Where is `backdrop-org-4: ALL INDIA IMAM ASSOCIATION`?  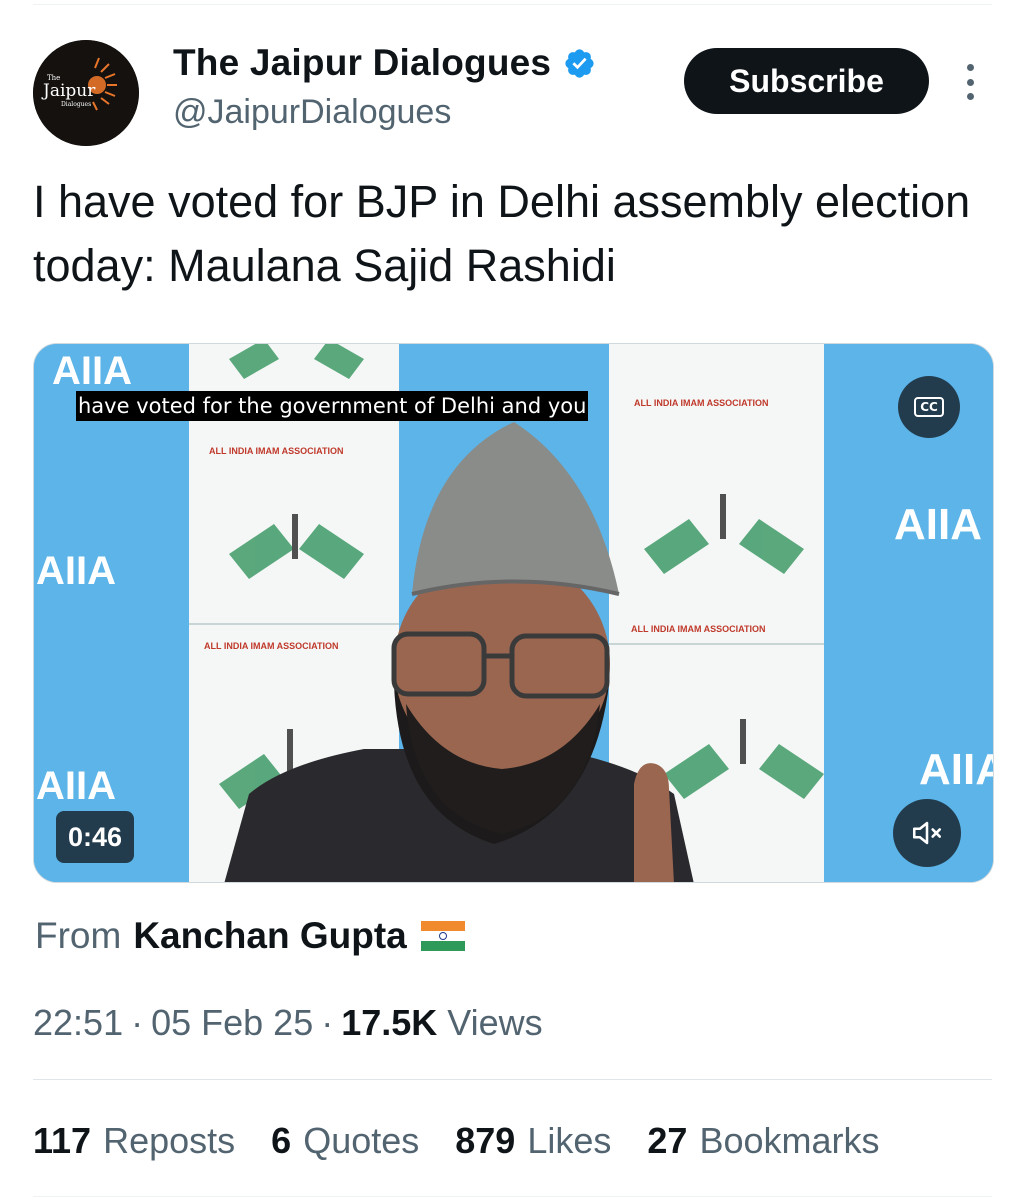
backdrop-org-4: ALL INDIA IMAM ASSOCIATION is located at coordinates (698, 629).